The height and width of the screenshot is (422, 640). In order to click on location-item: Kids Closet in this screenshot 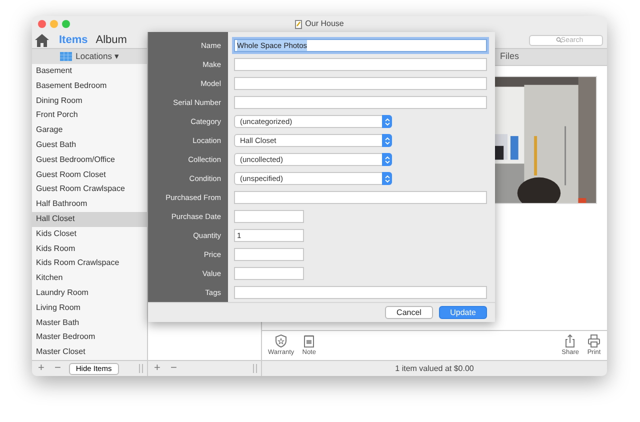, I will do `click(89, 234)`.